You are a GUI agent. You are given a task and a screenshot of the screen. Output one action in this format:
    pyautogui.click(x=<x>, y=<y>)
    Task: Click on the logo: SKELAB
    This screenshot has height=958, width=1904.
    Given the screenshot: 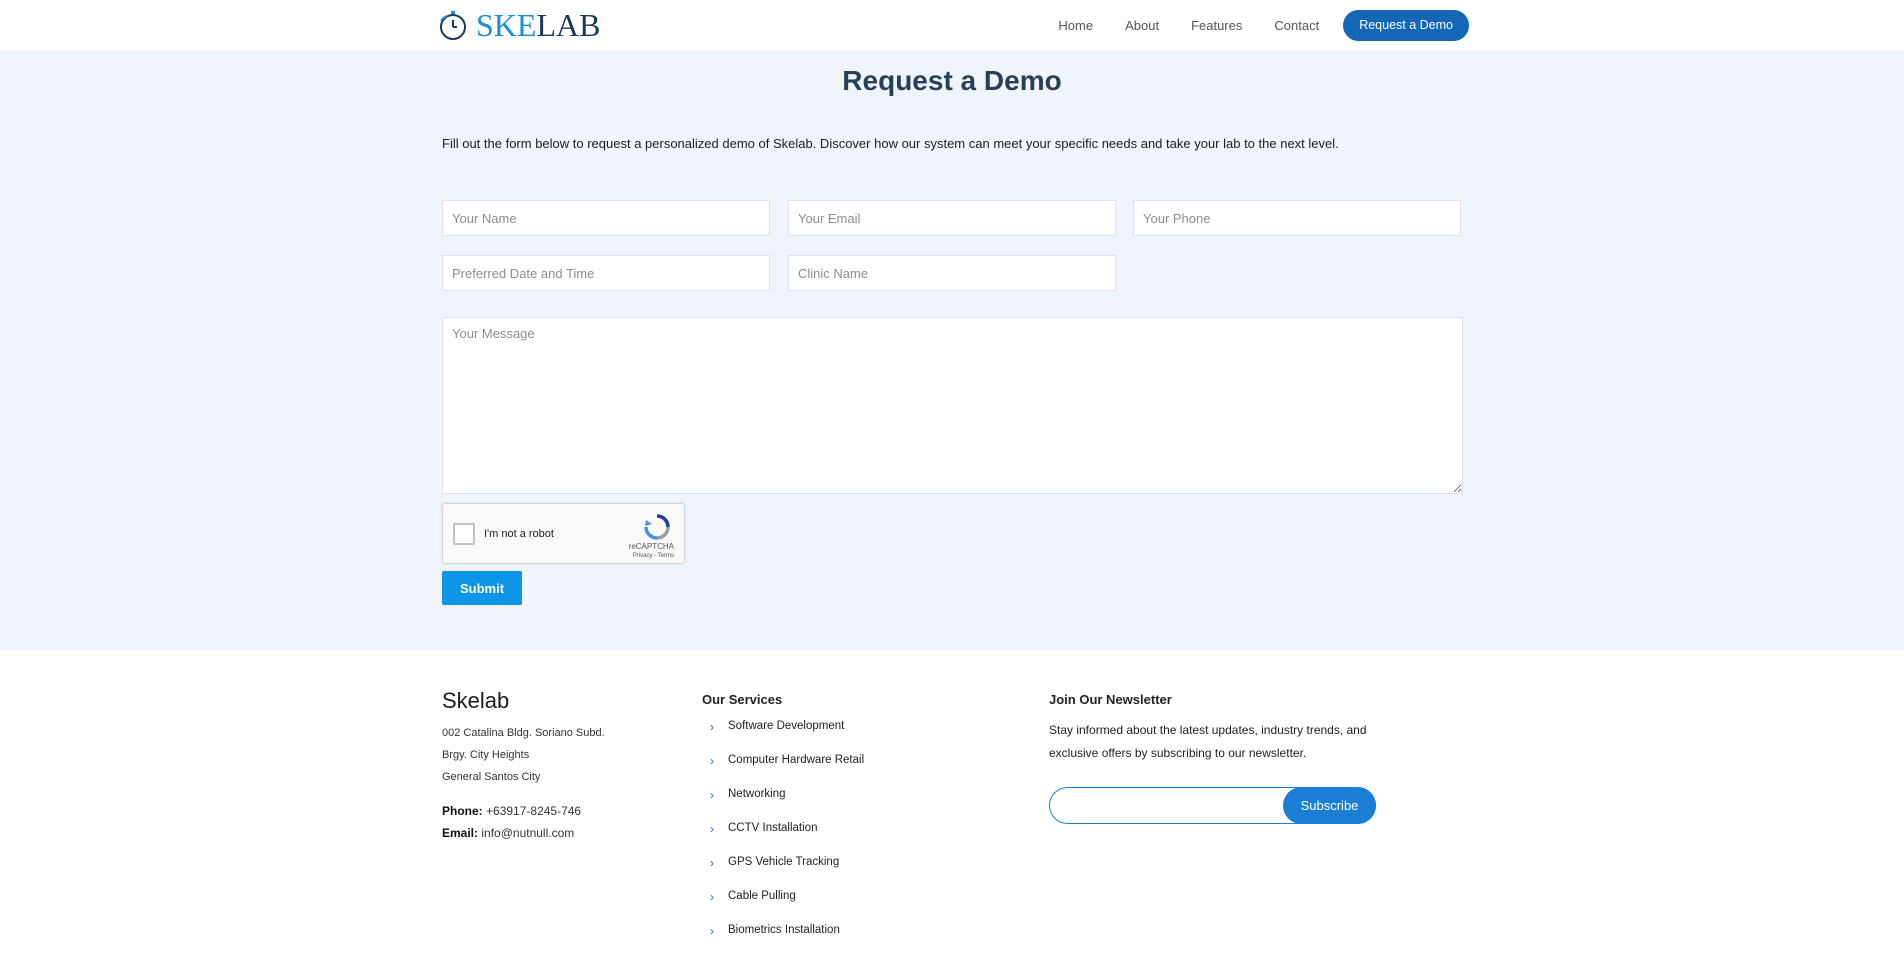 What is the action you would take?
    pyautogui.click(x=519, y=25)
    